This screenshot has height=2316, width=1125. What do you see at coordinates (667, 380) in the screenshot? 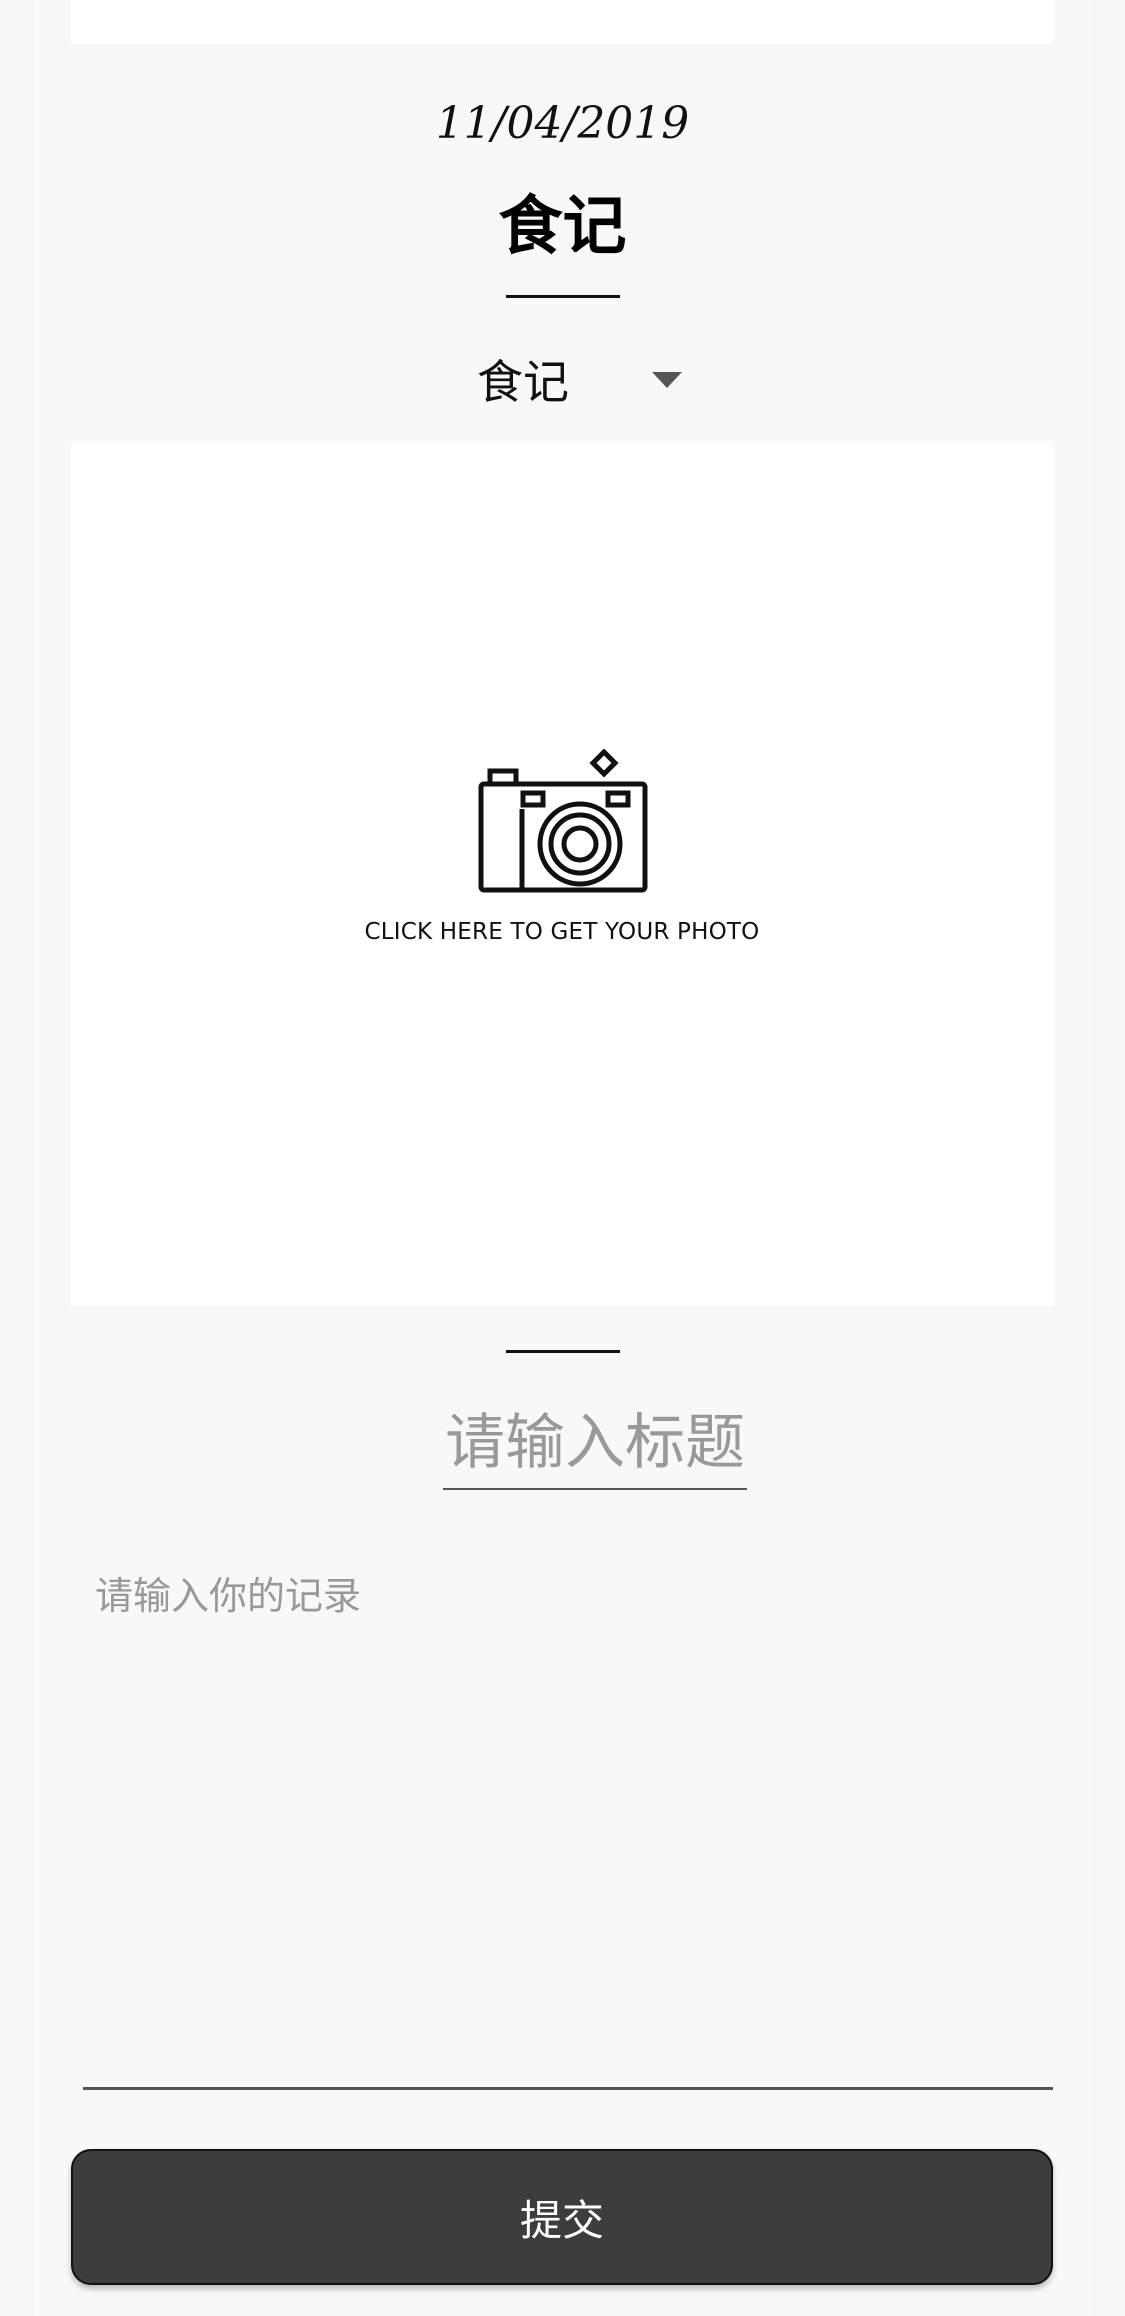
I see `chevron-down-icon` at bounding box center [667, 380].